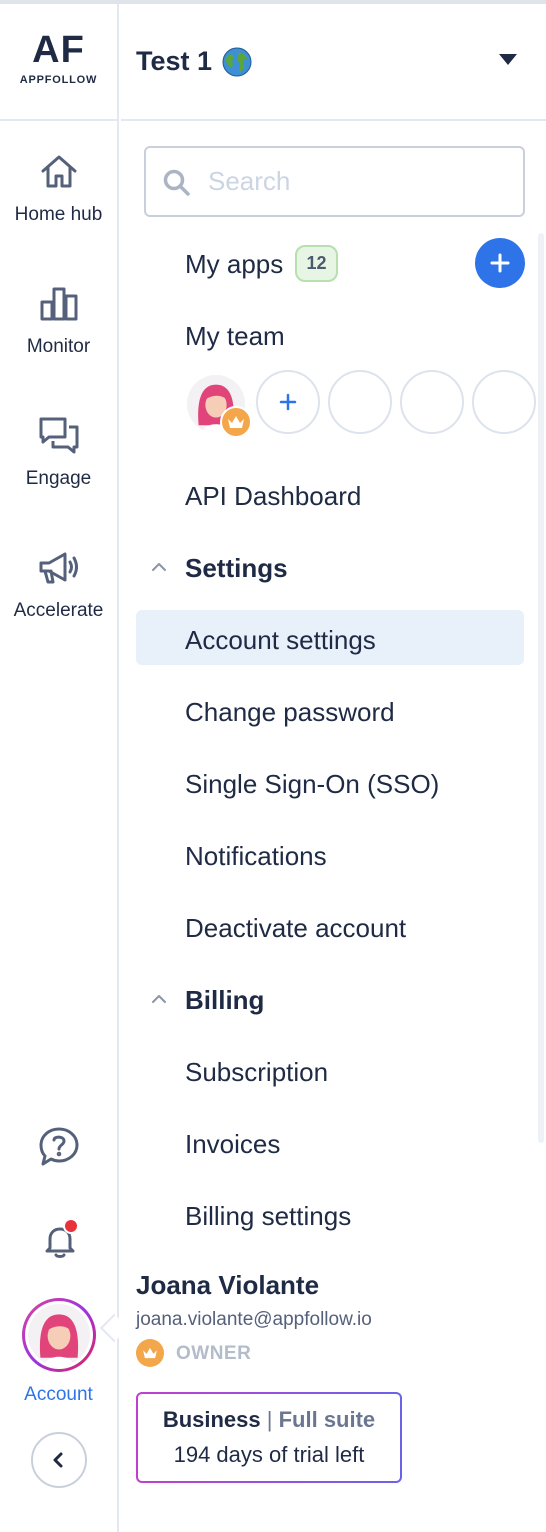  What do you see at coordinates (174, 61) in the screenshot?
I see `workspace-name: Test 1` at bounding box center [174, 61].